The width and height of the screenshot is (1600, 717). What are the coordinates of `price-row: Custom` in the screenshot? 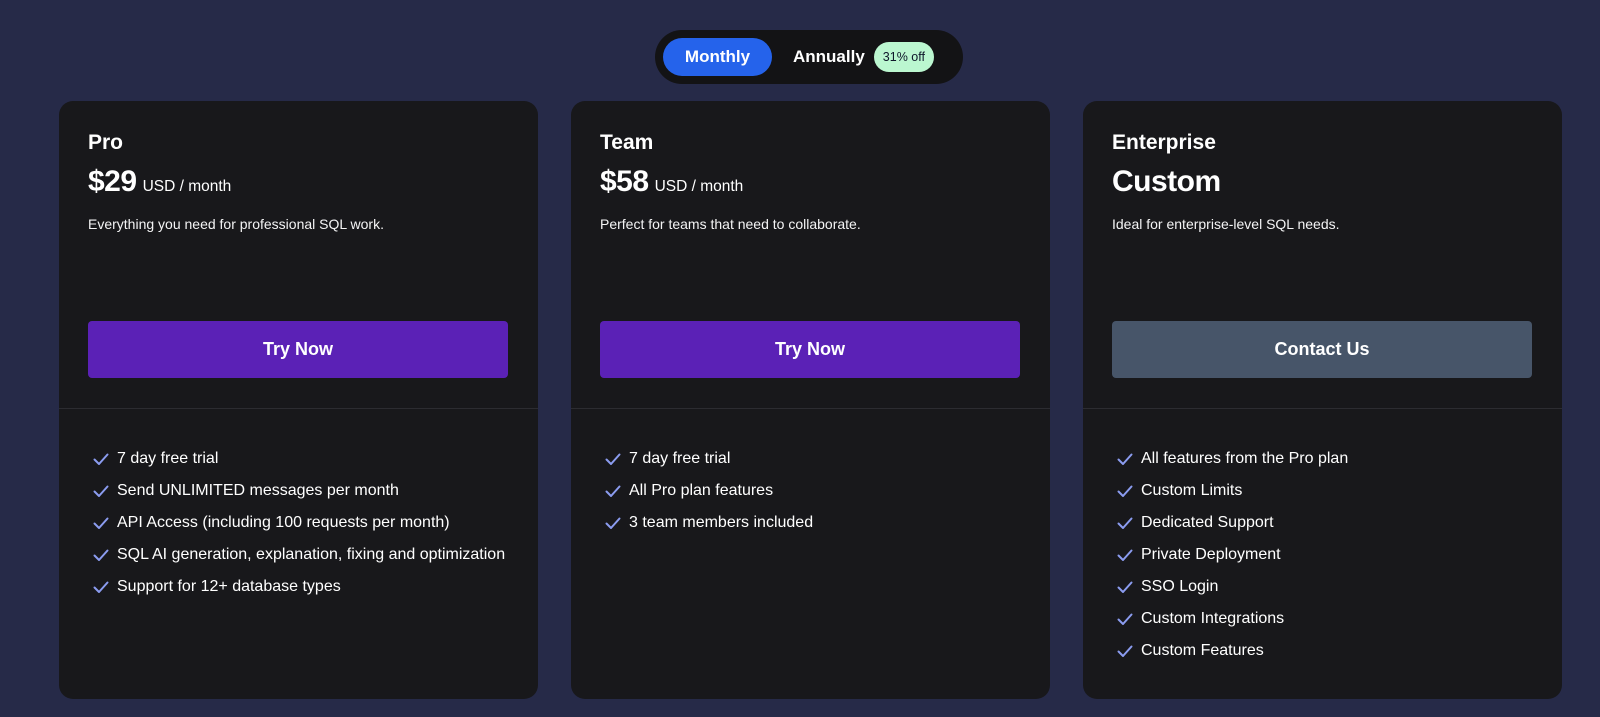 It's located at (1322, 183).